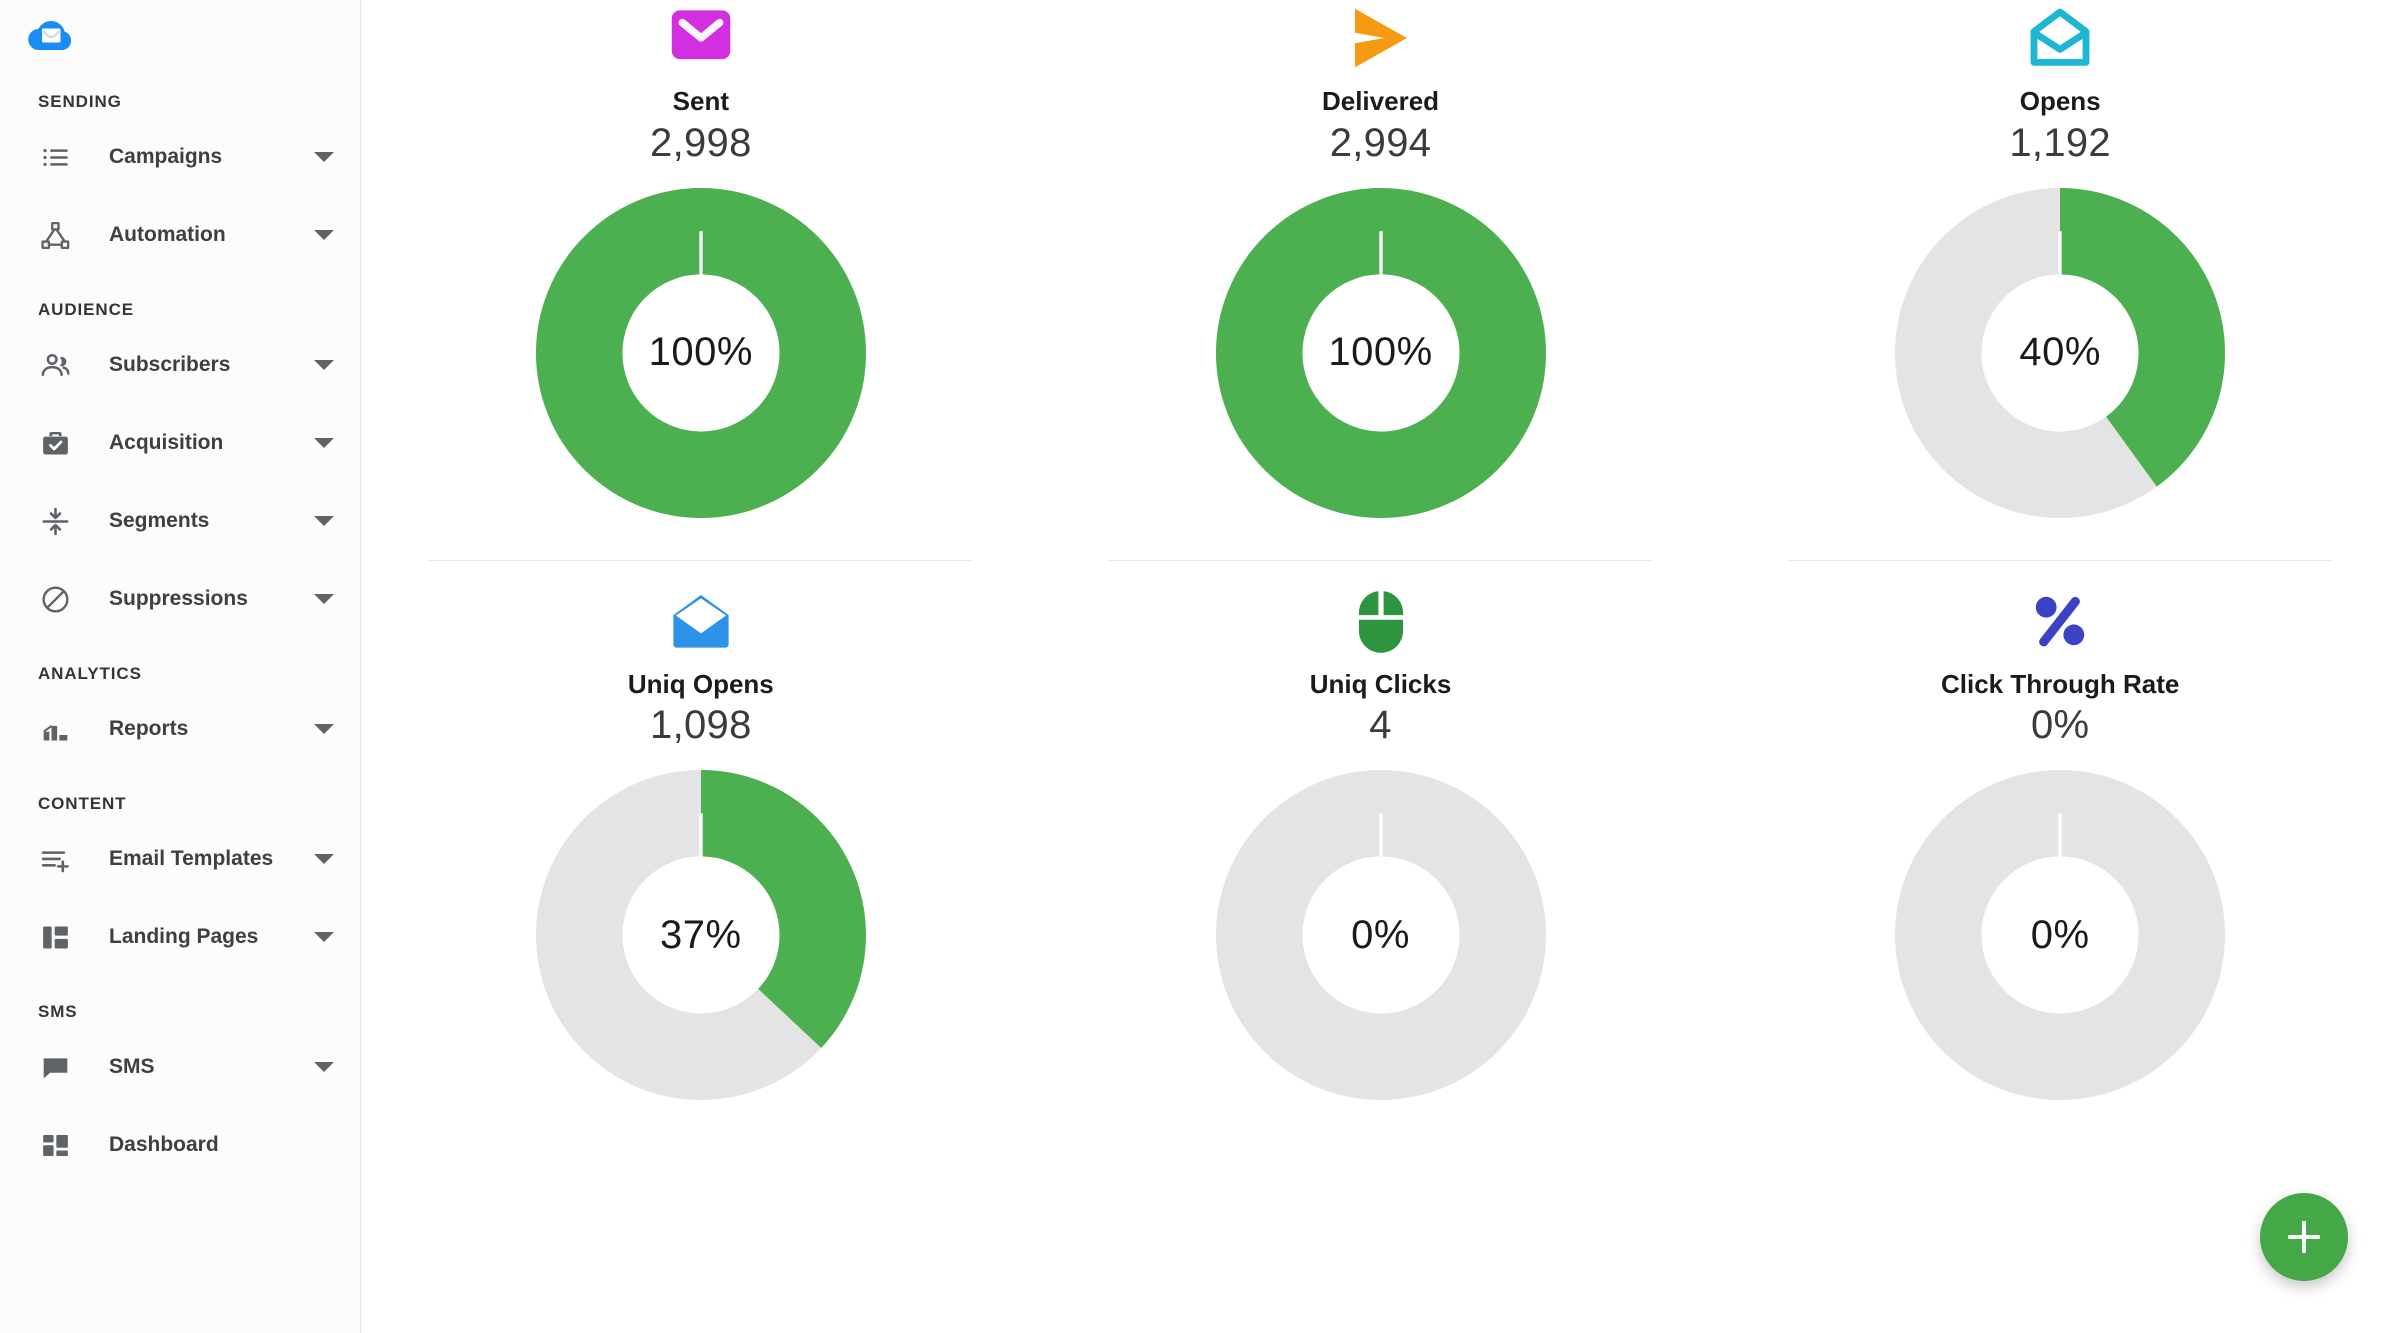  Describe the element at coordinates (80, 101) in the screenshot. I see `nav-section-sending: SENDING` at that location.